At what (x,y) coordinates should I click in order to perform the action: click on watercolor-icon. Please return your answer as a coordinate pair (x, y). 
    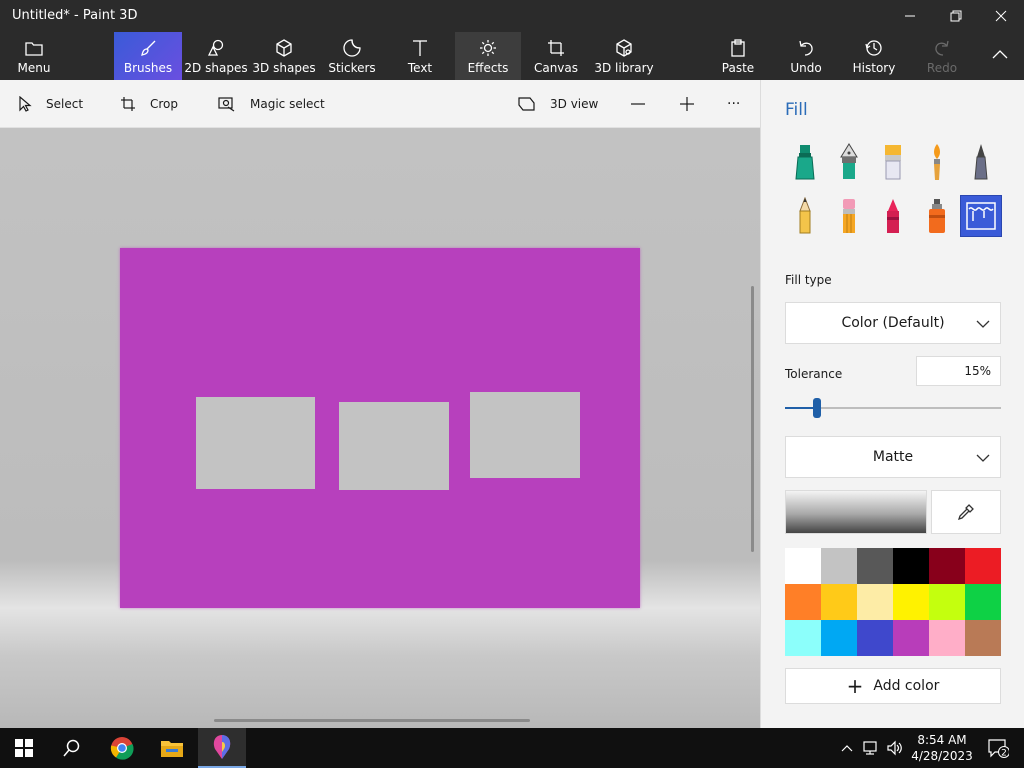
    Looking at the image, I should click on (937, 162).